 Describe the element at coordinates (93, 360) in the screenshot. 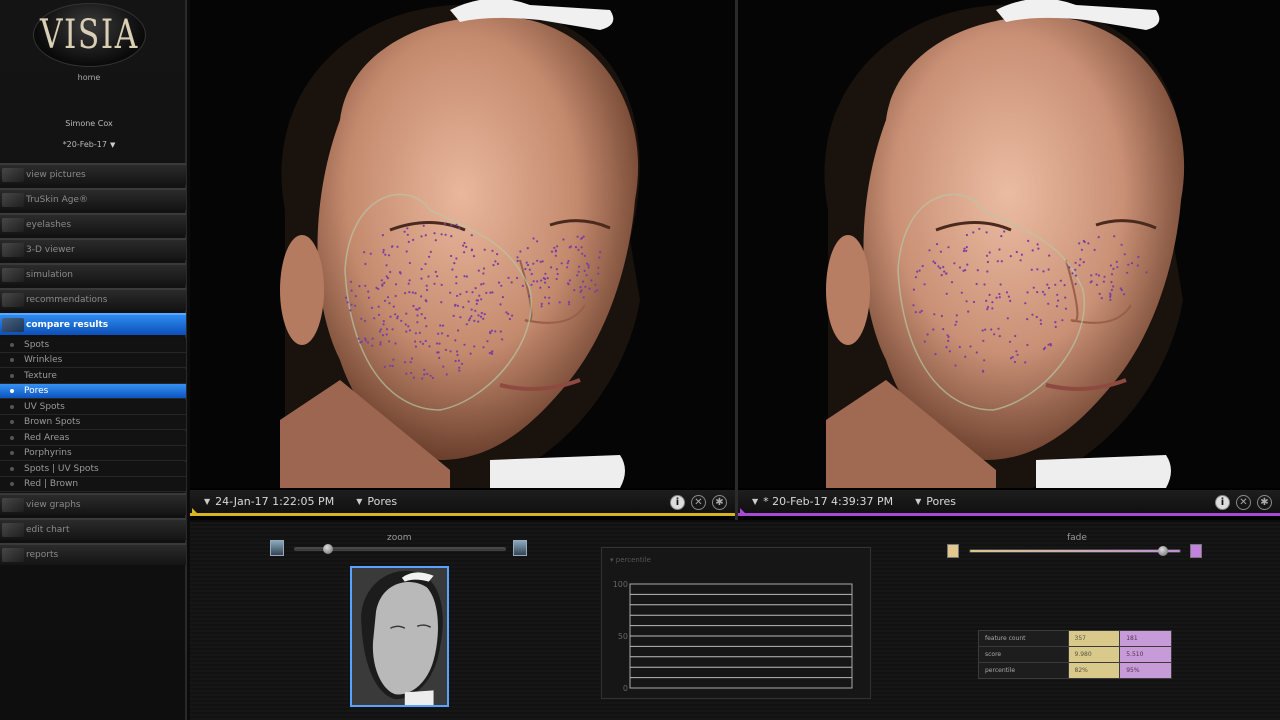

I see `sub-item-wrinkles: Wrinkles` at that location.